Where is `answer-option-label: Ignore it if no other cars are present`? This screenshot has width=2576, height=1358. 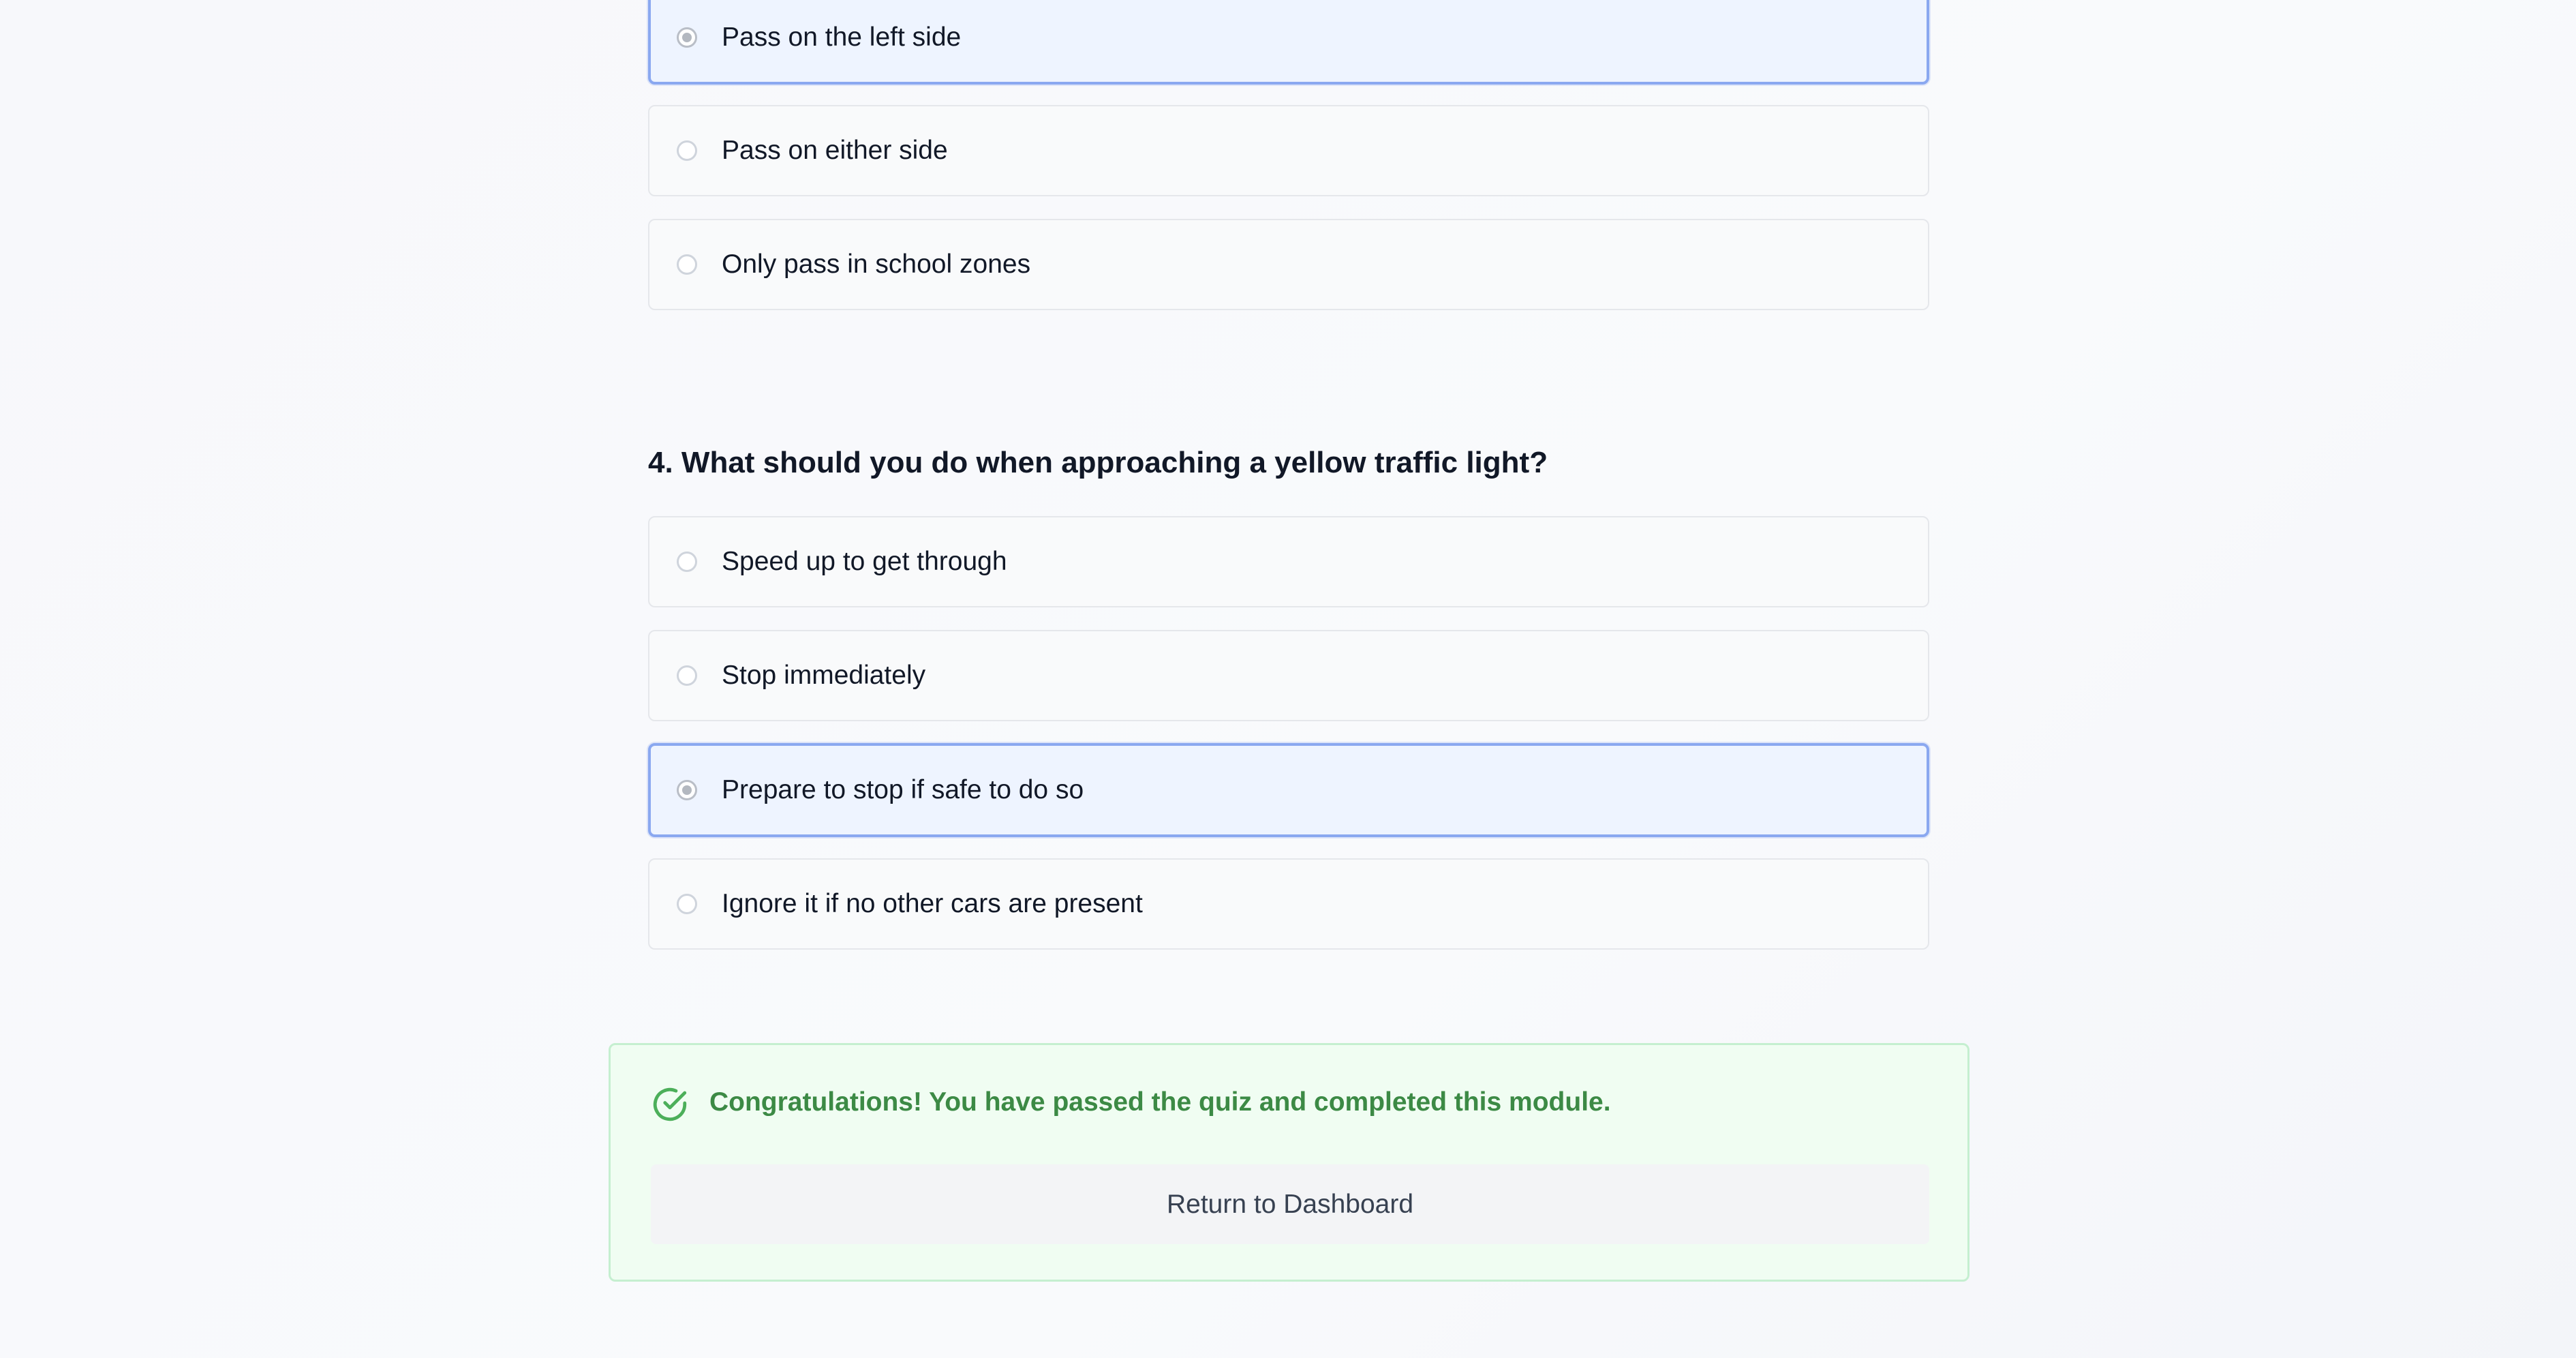 answer-option-label: Ignore it if no other cars are present is located at coordinates (933, 903).